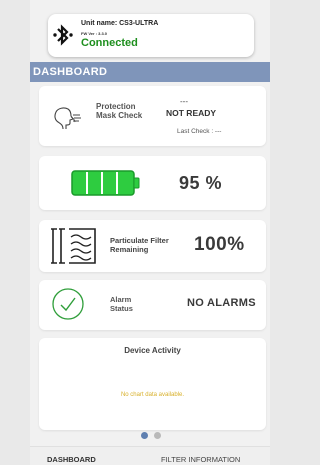 This screenshot has width=320, height=465. Describe the element at coordinates (119, 111) in the screenshot. I see `protection-label: Protection Mask Check` at that location.